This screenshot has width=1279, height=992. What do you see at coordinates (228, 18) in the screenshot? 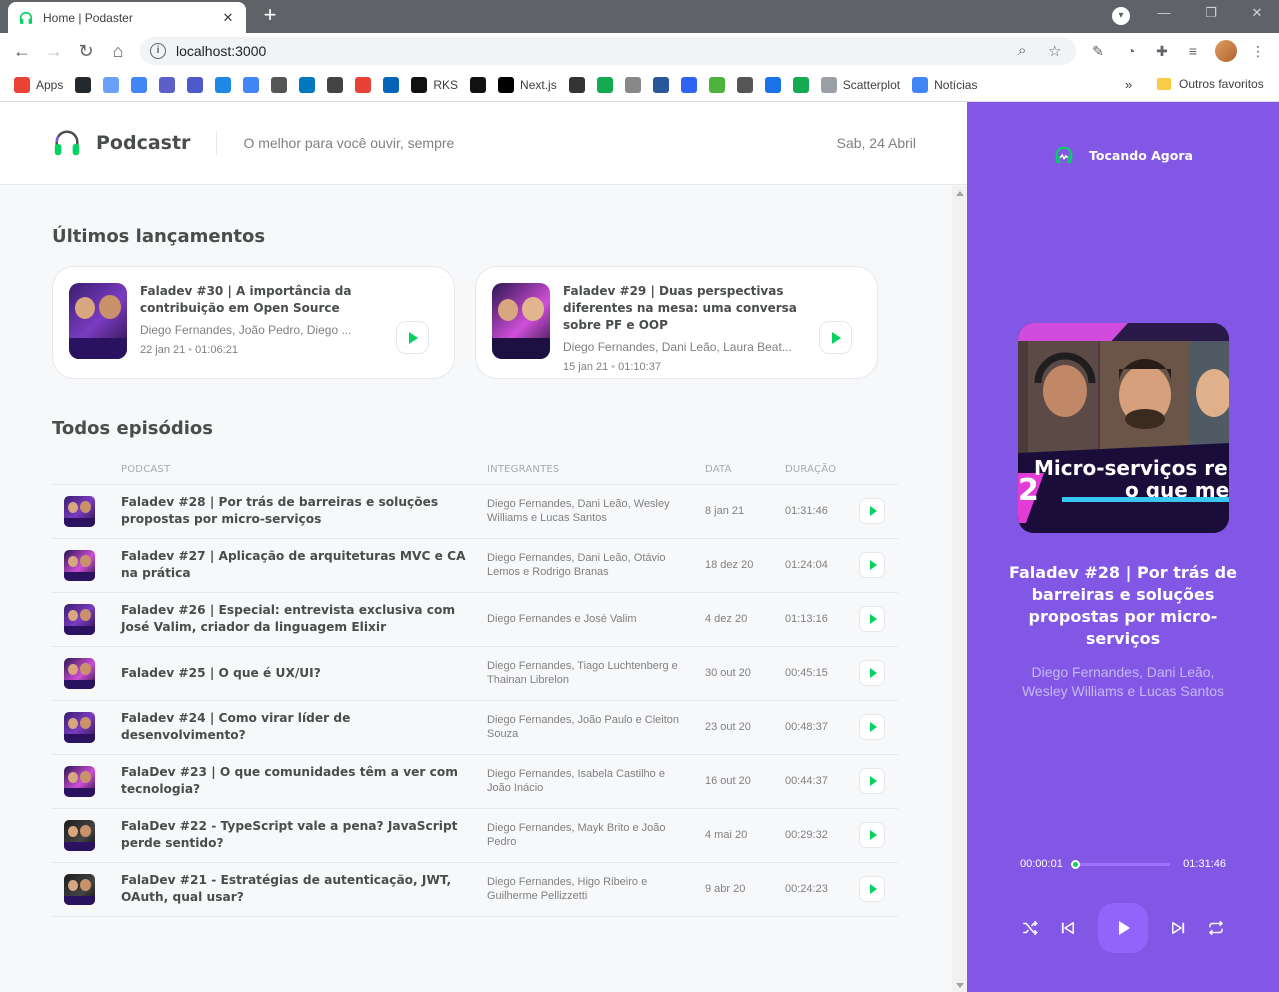
I see `close-tab-icon: ✕` at bounding box center [228, 18].